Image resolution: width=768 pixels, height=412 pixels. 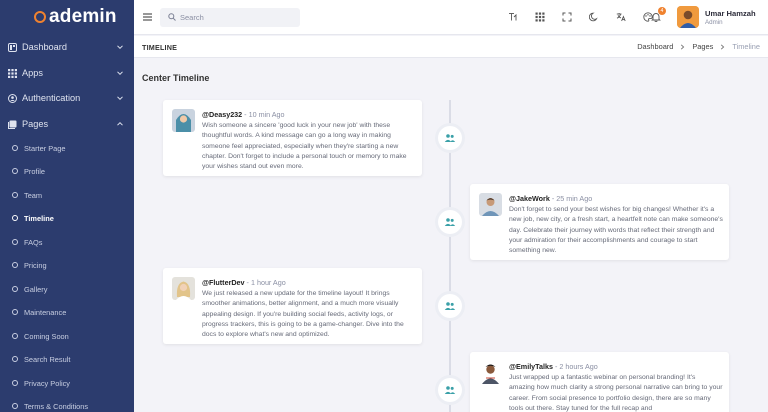 I want to click on post-meta: @Deasy232 - 10 min Ago, so click(x=243, y=114).